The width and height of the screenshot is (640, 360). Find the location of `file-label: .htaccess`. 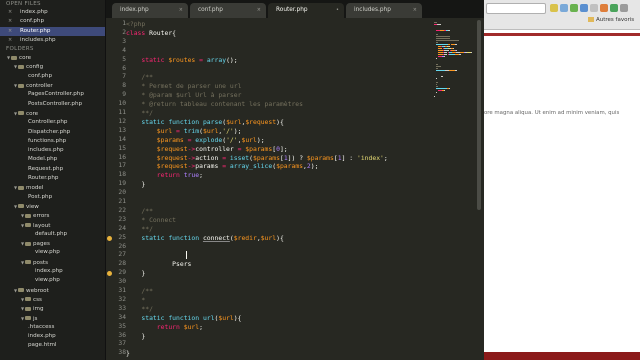

file-label: .htaccess is located at coordinates (41, 326).